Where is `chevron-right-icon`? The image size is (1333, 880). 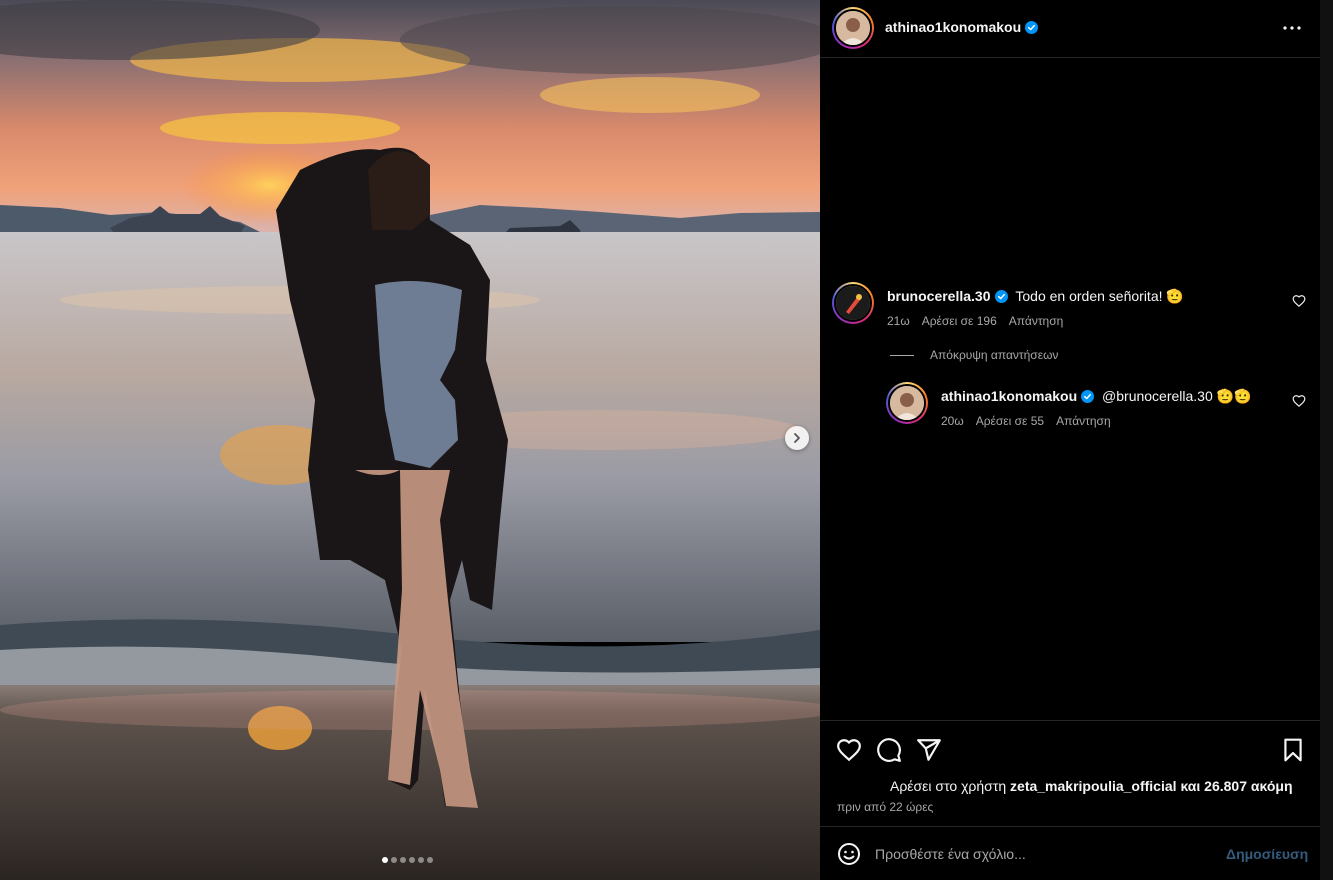 chevron-right-icon is located at coordinates (797, 438).